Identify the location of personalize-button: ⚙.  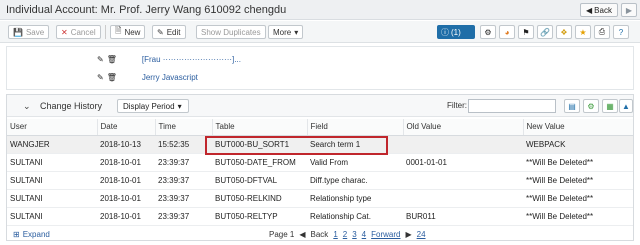
(591, 106).